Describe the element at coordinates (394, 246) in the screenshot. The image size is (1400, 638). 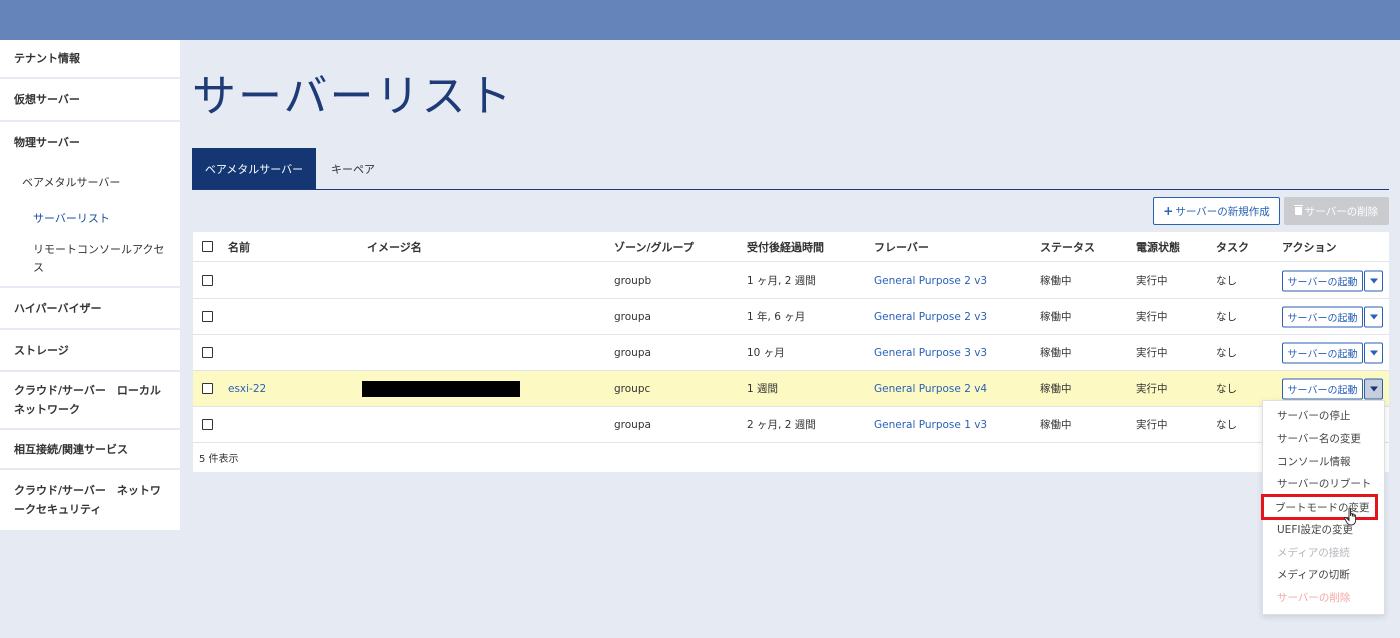
I see `header-image: イメージ名` at that location.